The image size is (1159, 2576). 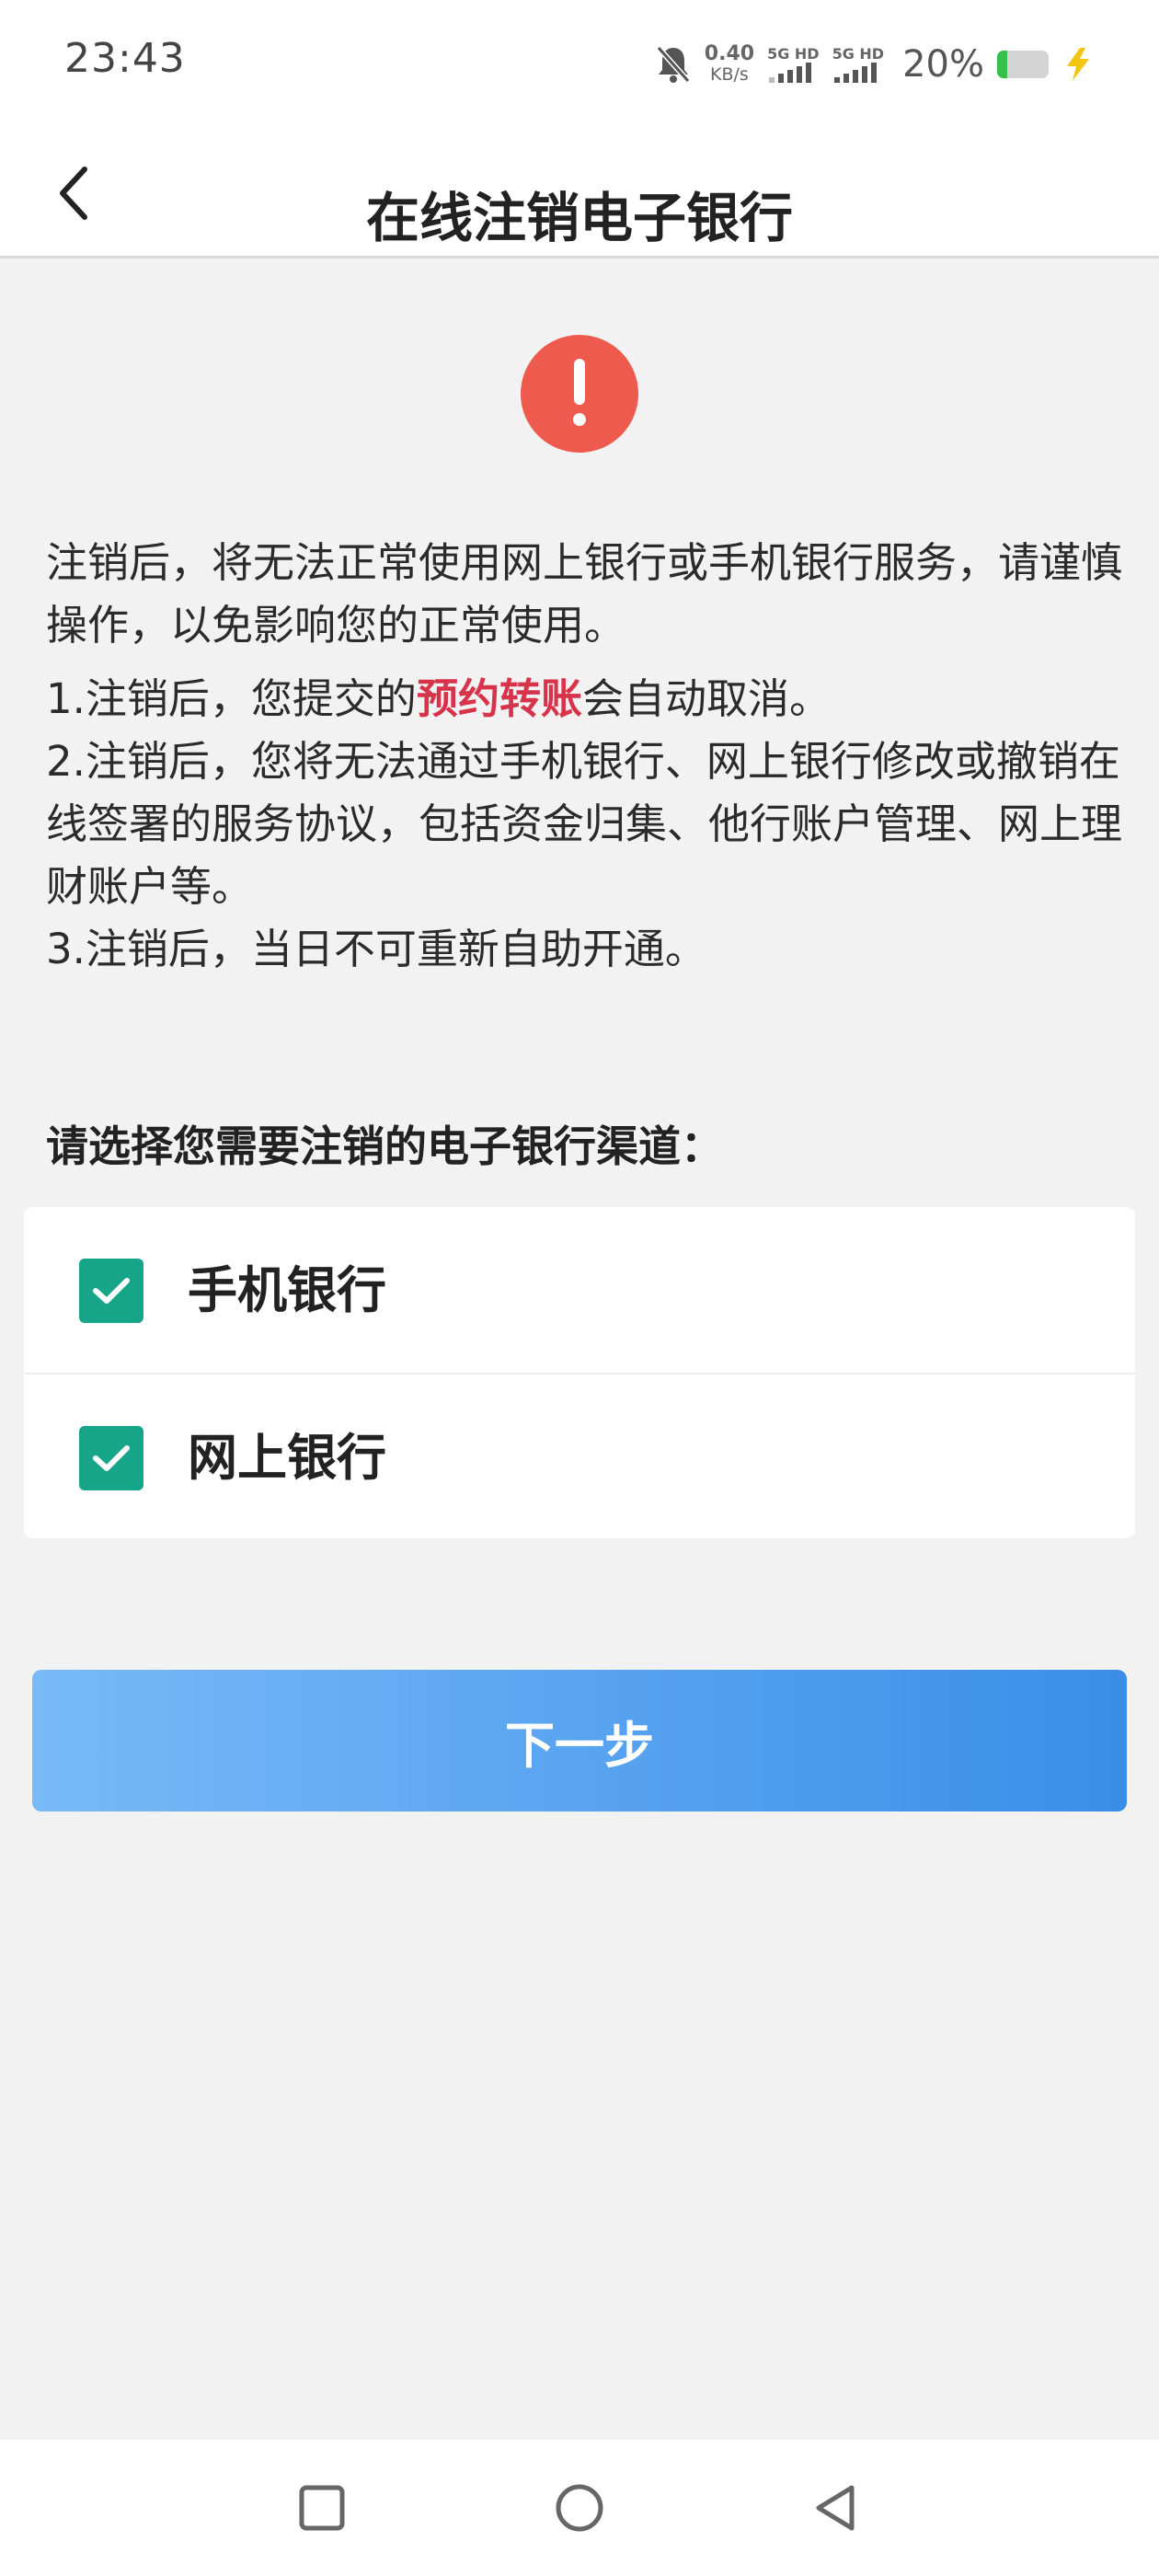 I want to click on system-nav-bar, so click(x=579, y=2508).